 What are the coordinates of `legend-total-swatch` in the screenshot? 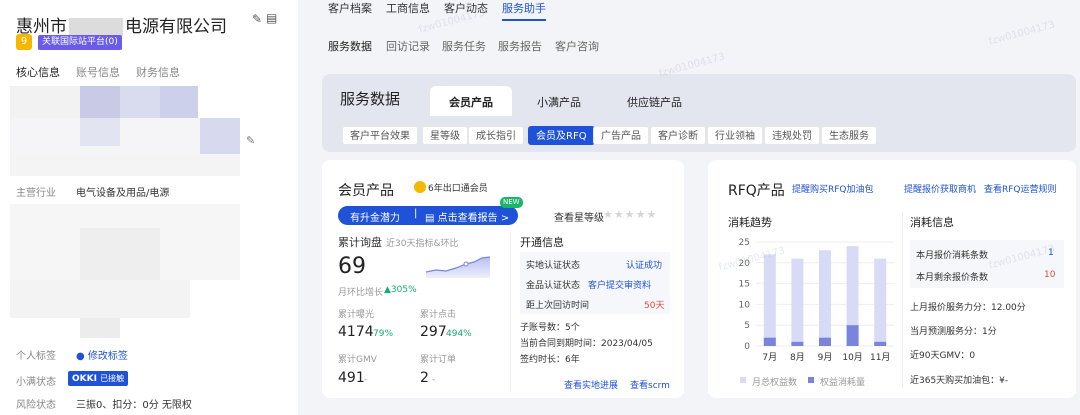 It's located at (743, 380).